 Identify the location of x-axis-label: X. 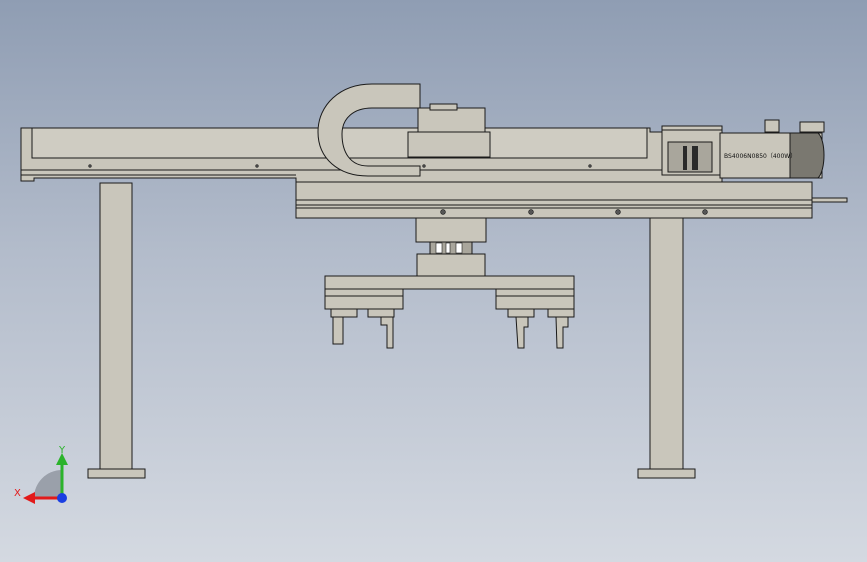
(17, 493).